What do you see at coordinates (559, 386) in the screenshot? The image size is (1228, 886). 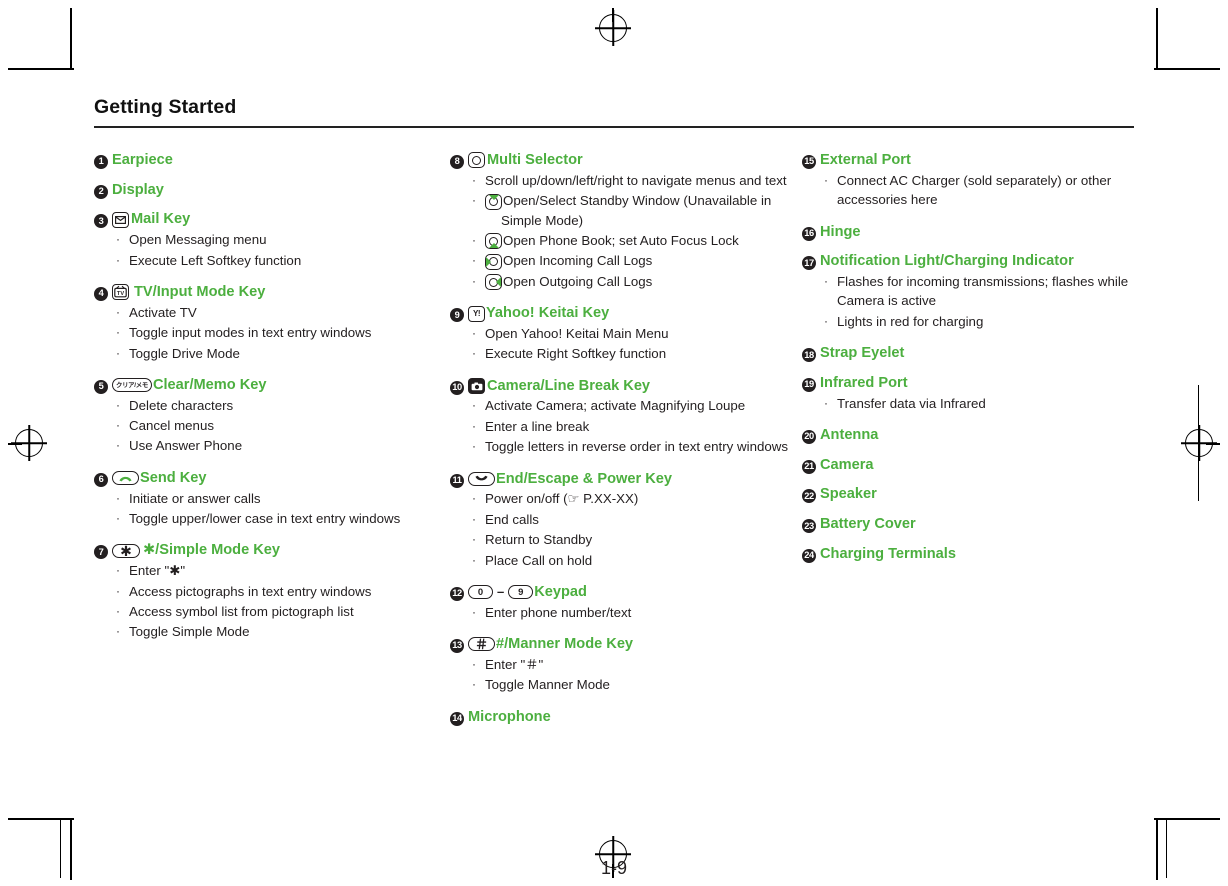 I see `item-heading: Camera/Line Break Key` at bounding box center [559, 386].